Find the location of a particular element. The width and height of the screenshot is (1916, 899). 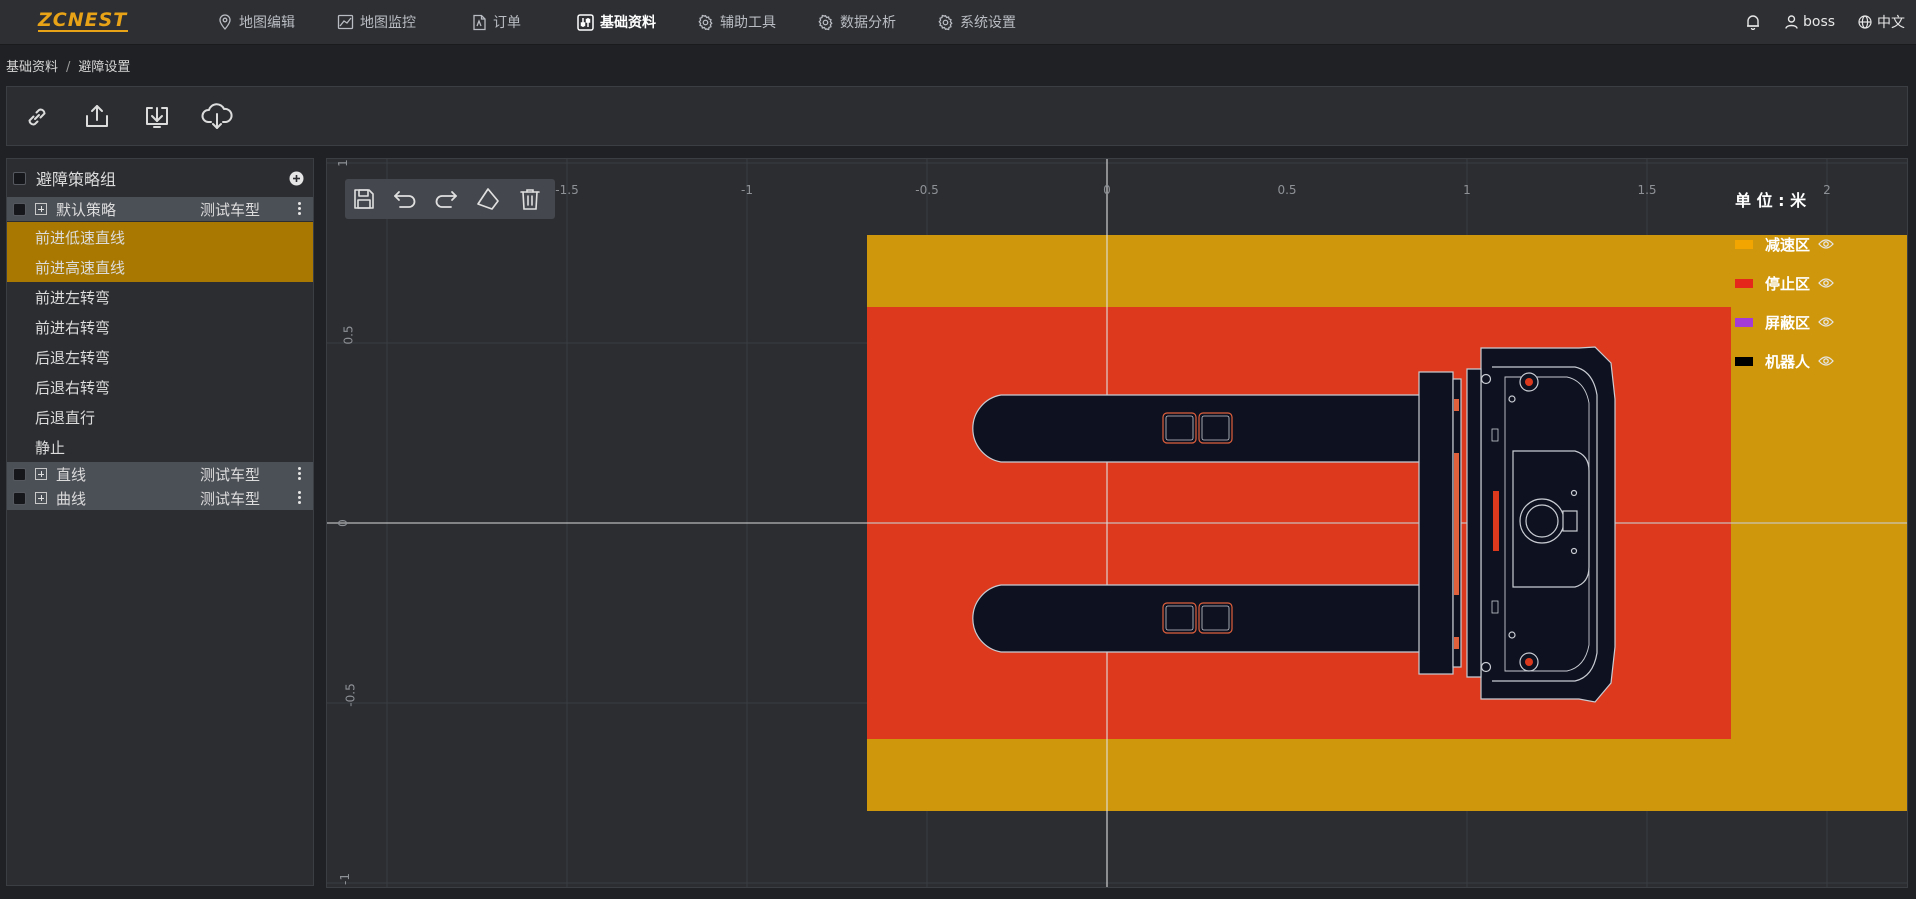

nav-label: 地图监控 is located at coordinates (388, 23).